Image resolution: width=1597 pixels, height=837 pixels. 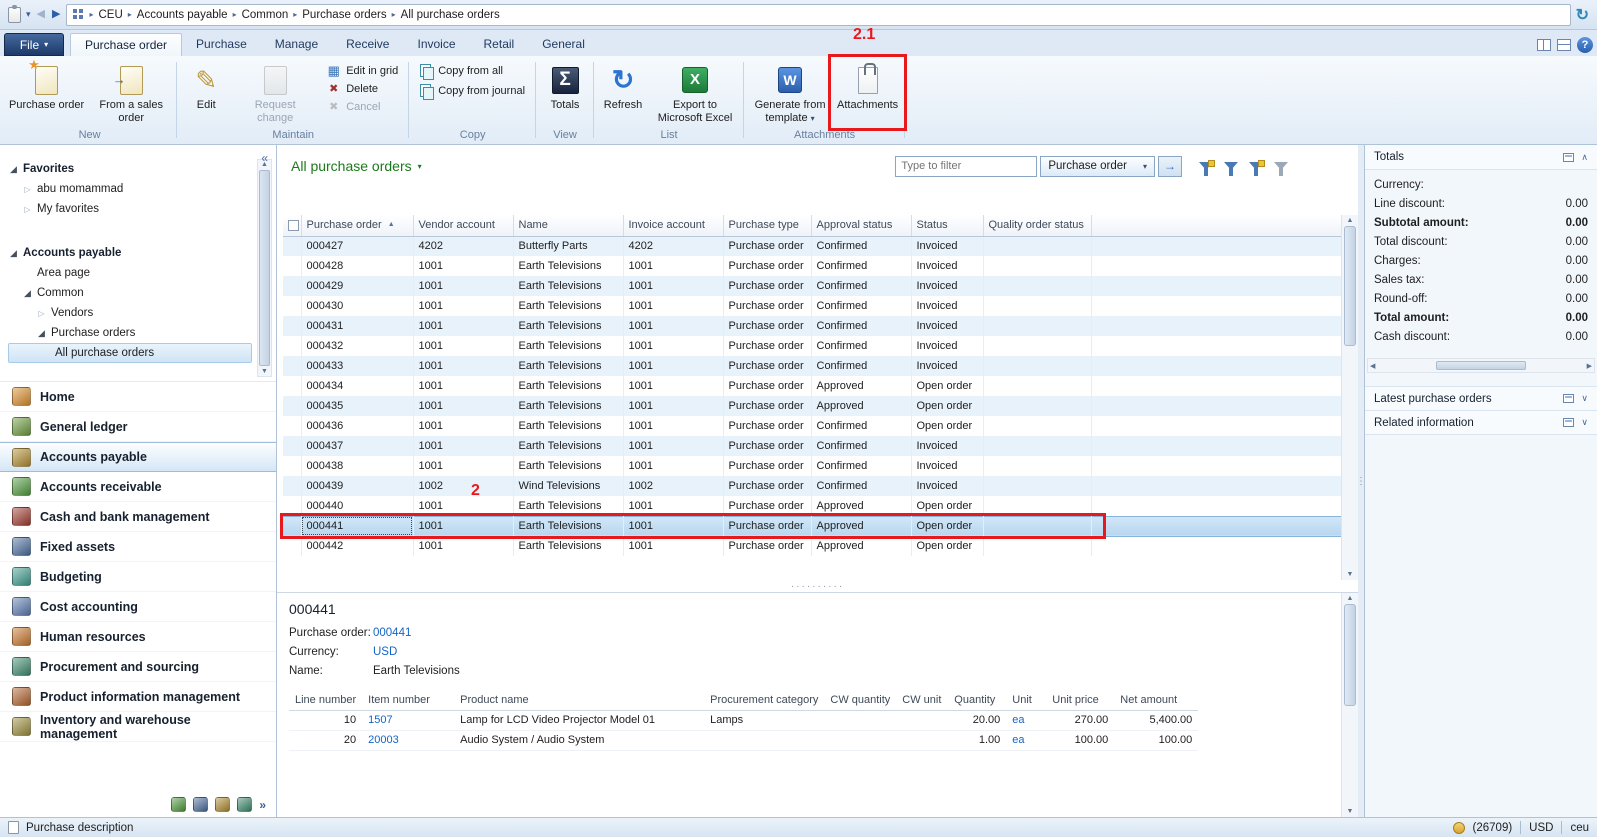 What do you see at coordinates (296, 44) in the screenshot?
I see `tab-manage: Manage` at bounding box center [296, 44].